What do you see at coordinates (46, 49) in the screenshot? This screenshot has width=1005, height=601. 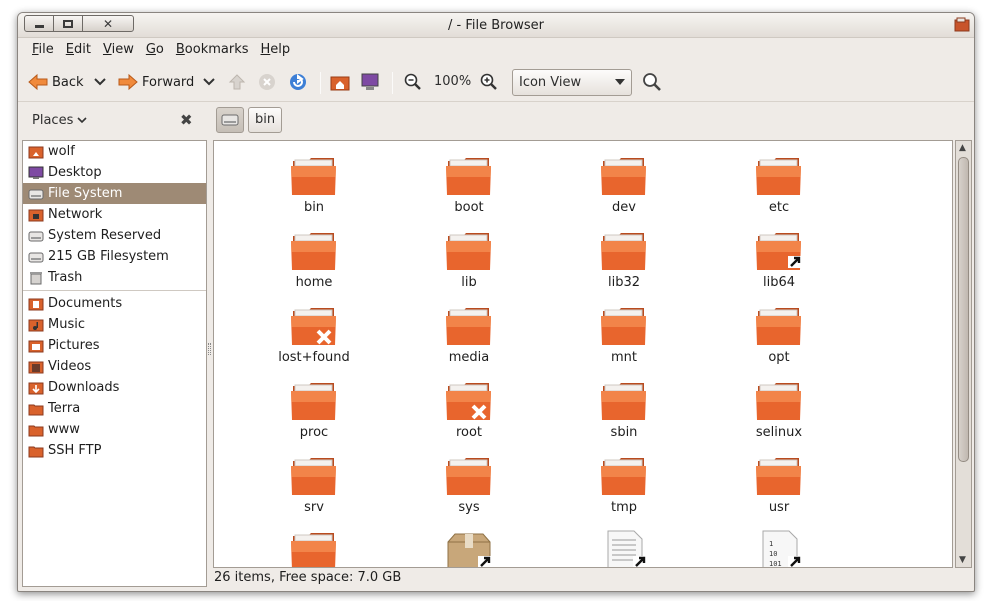 I see `menu-label: ile` at bounding box center [46, 49].